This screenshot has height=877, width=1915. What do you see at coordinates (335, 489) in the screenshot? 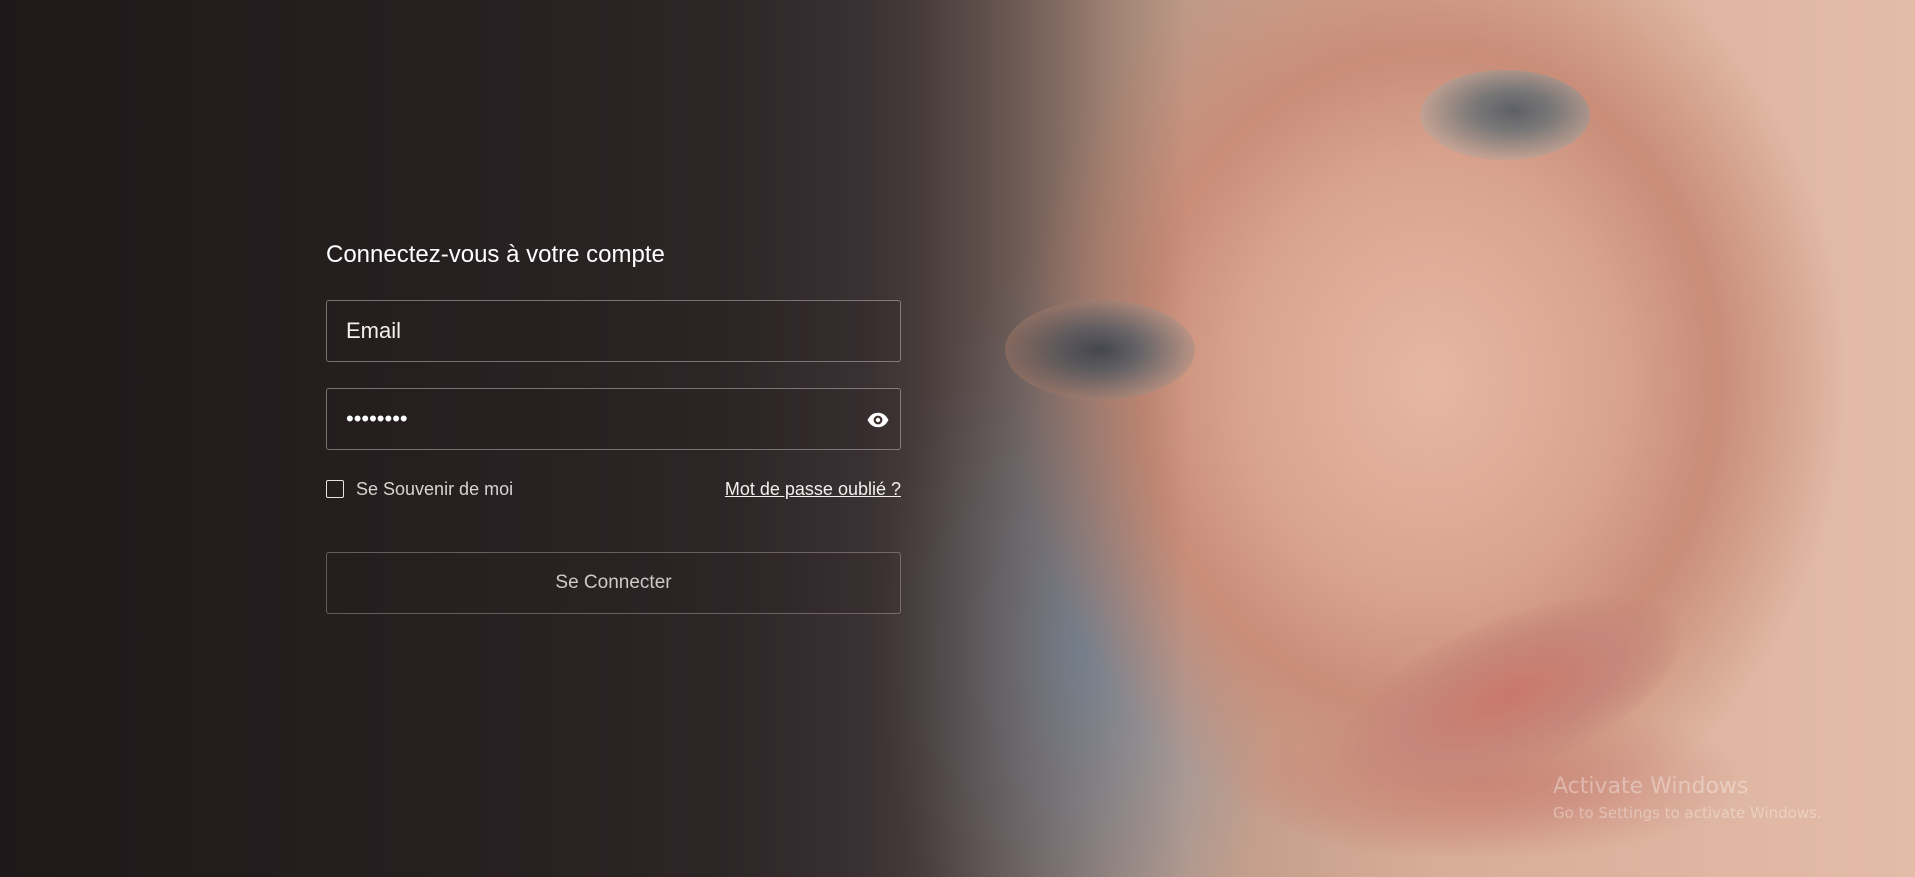
I see `remember-checkbox` at bounding box center [335, 489].